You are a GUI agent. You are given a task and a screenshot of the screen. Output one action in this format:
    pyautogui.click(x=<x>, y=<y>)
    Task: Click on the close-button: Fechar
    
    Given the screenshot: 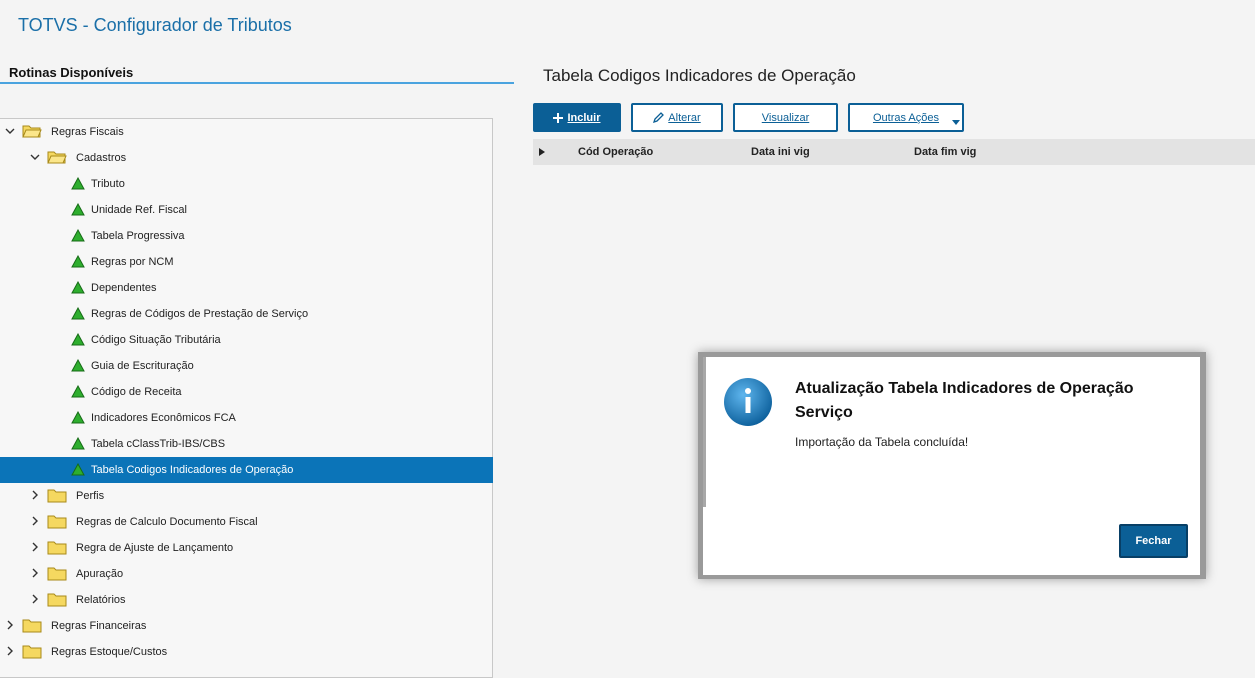 What is the action you would take?
    pyautogui.click(x=1153, y=541)
    